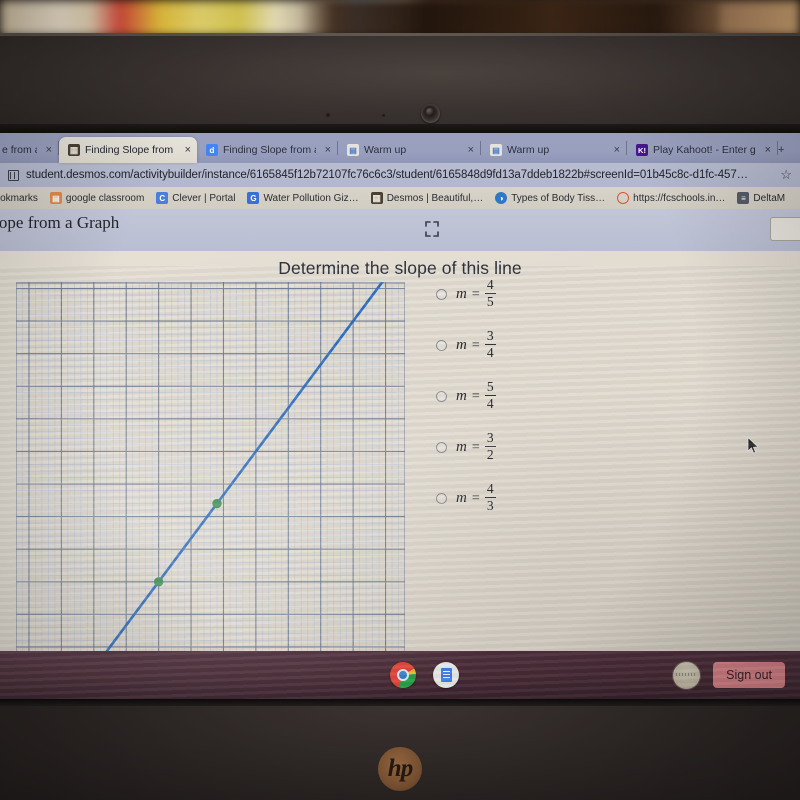 The width and height of the screenshot is (800, 800). I want to click on tab-title: e from a, so click(19, 150).